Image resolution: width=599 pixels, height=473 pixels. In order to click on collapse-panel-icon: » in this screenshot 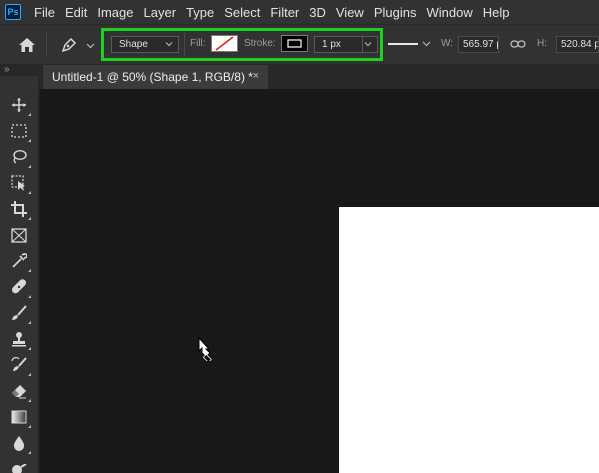, I will do `click(7, 69)`.